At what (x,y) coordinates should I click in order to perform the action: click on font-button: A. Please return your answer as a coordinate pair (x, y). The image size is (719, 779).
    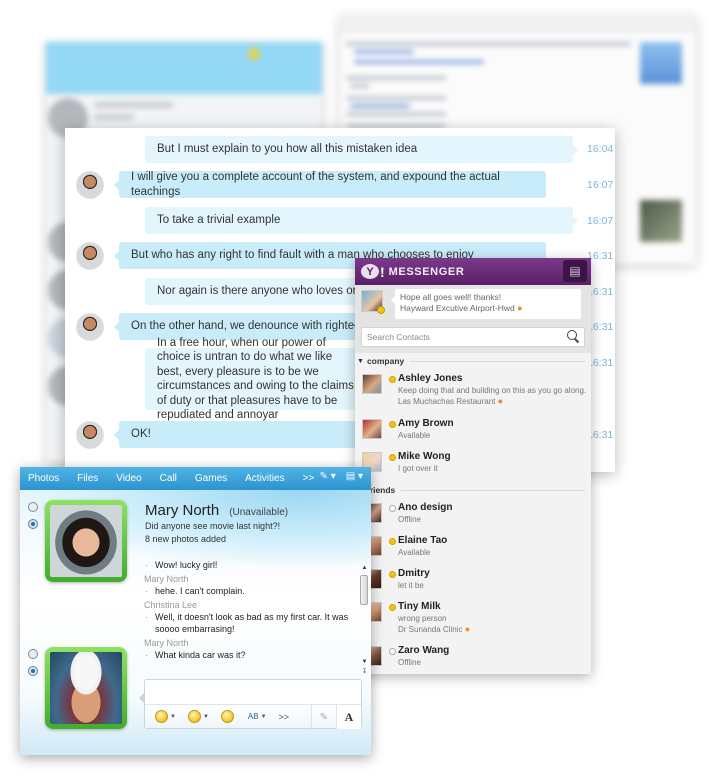
    Looking at the image, I should click on (348, 717).